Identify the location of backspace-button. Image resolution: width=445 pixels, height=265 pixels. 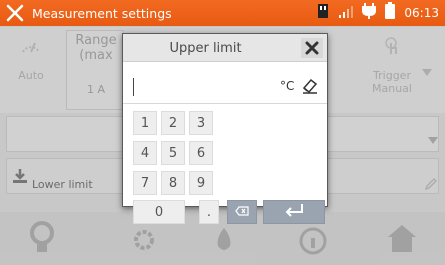
(242, 212).